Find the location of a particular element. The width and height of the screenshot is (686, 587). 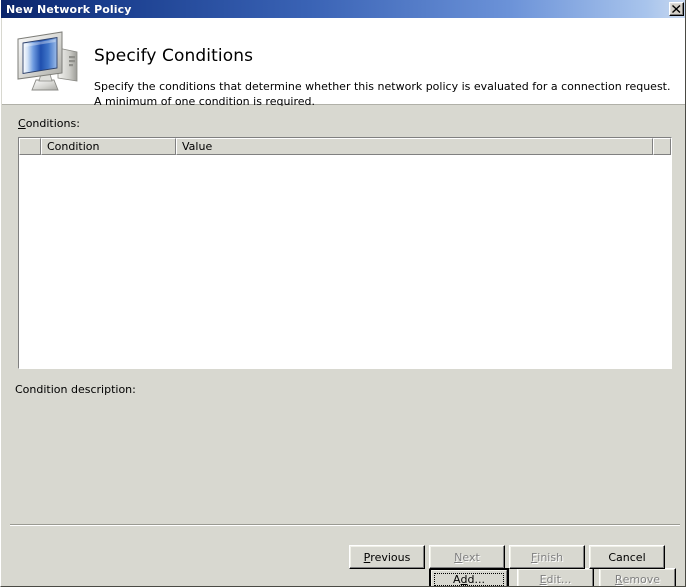

close-x-glyph is located at coordinates (676, 9).